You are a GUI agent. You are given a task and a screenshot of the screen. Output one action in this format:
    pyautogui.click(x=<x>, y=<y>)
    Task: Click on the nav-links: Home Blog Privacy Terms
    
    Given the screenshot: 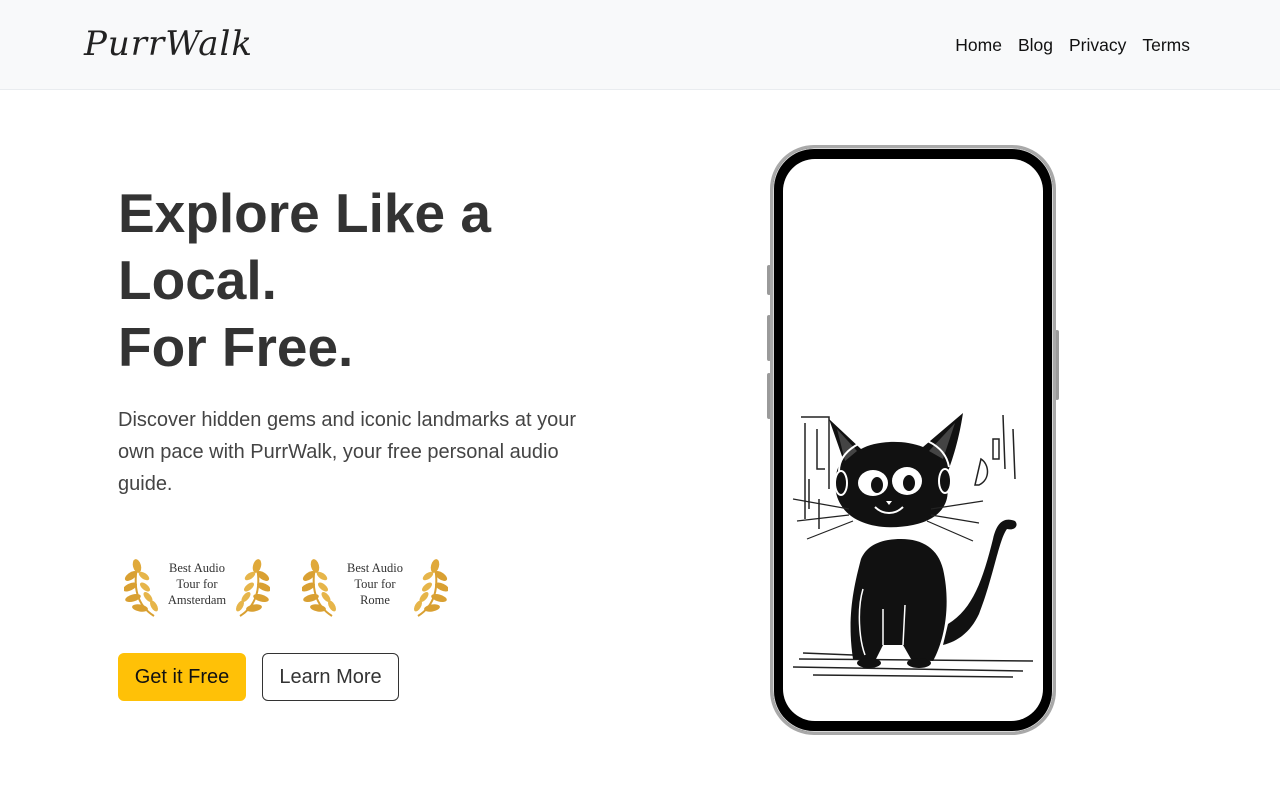 What is the action you would take?
    pyautogui.click(x=1072, y=45)
    